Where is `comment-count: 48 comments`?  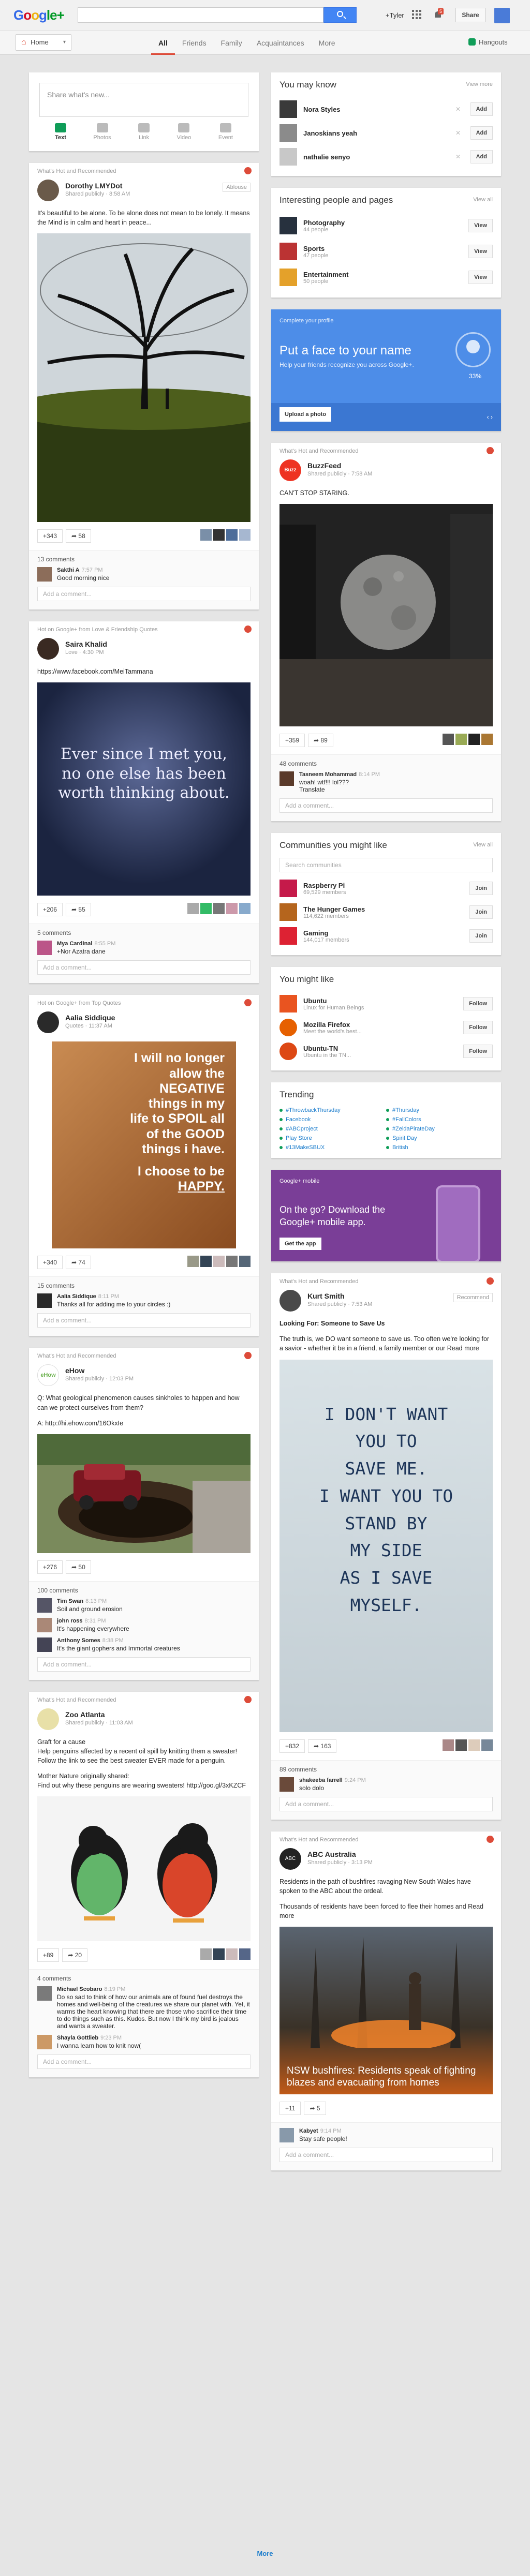
comment-count: 48 comments is located at coordinates (386, 763).